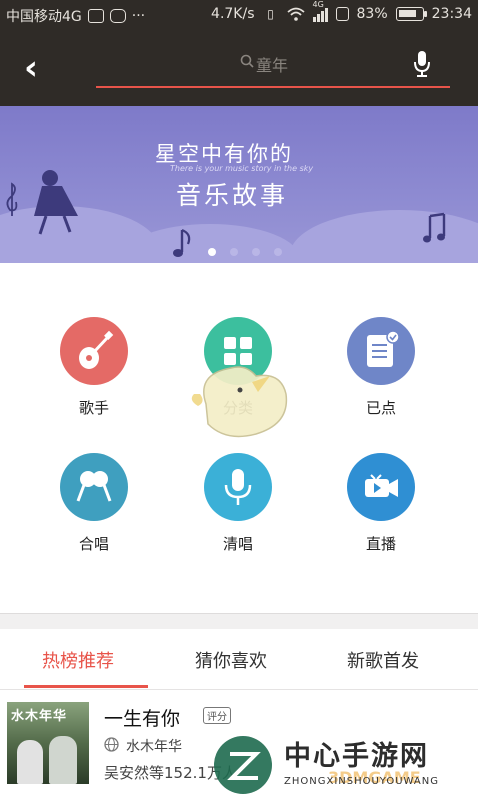 Image resolution: width=478 pixels, height=799 pixels. Describe the element at coordinates (48, 743) in the screenshot. I see `album-cover: 水木年华` at that location.